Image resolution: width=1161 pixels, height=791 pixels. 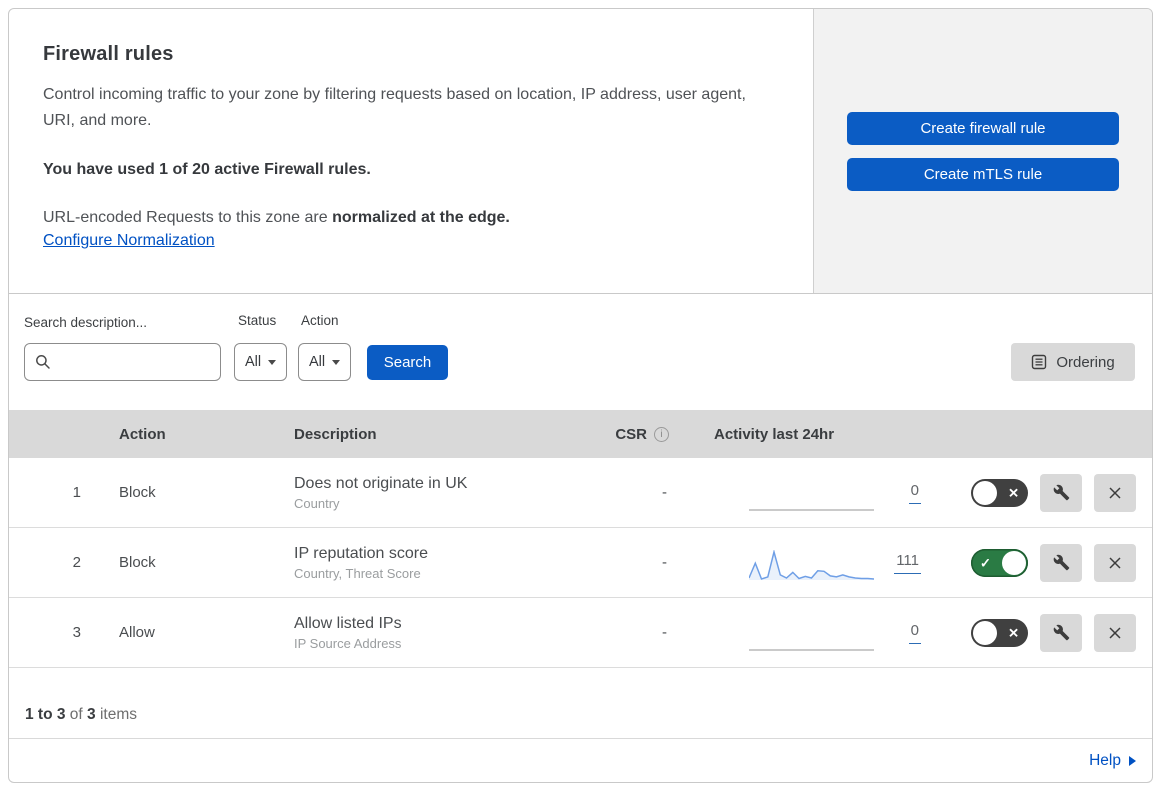 I want to click on action-column-header: Action, so click(x=142, y=434).